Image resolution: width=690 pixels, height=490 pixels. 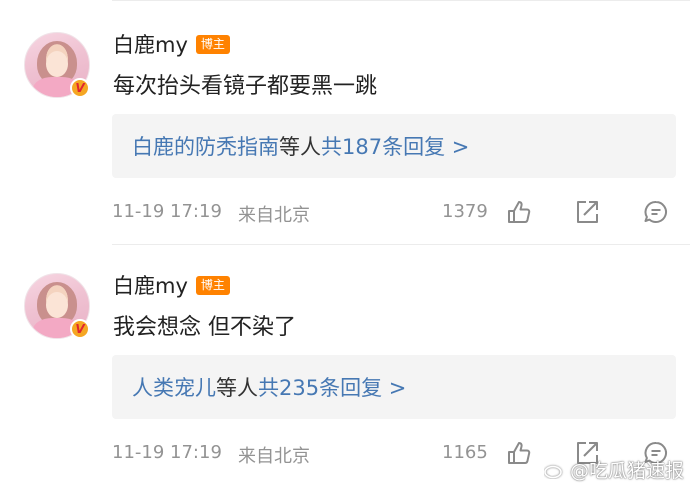 I want to click on reply-users: 人类宠儿, so click(x=174, y=387).